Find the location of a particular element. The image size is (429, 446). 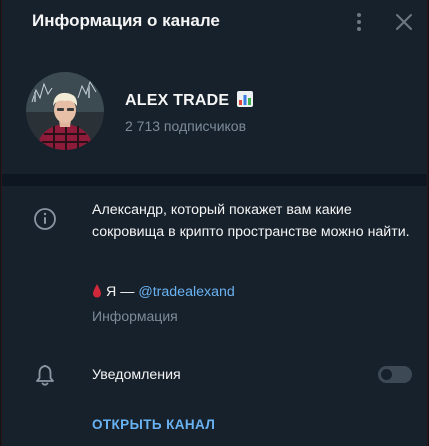

section-divider is located at coordinates (214, 180).